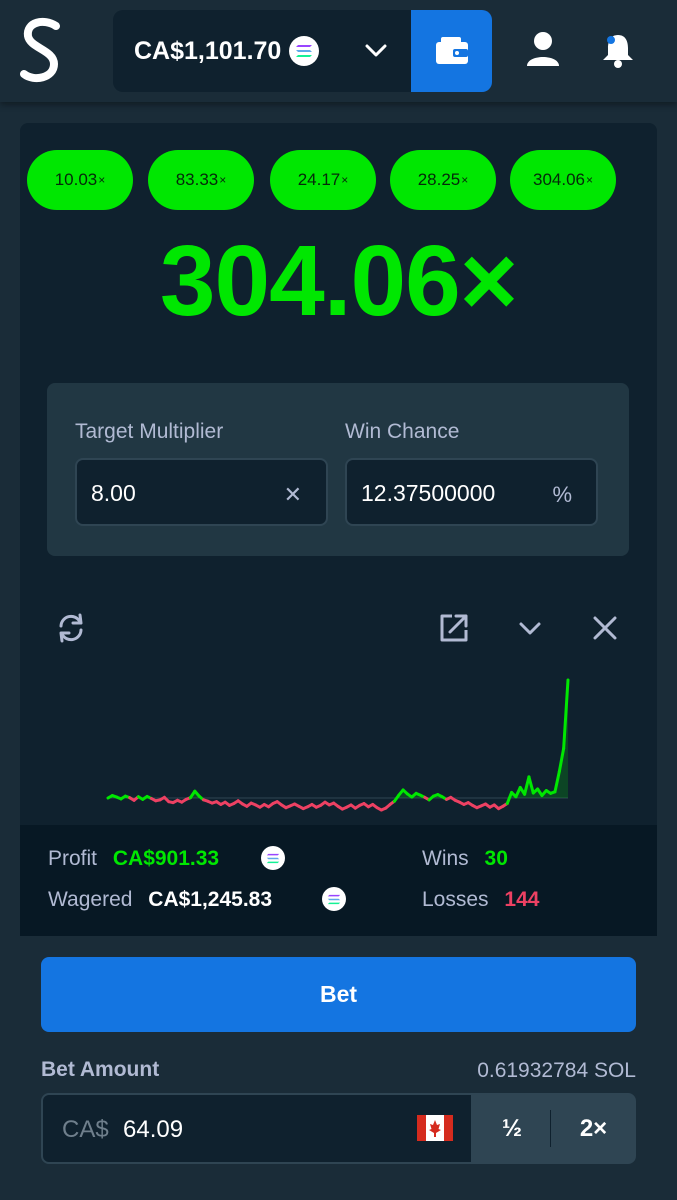 The image size is (677, 1200). What do you see at coordinates (210, 899) in the screenshot?
I see `wagered-value: CA$1,245.83` at bounding box center [210, 899].